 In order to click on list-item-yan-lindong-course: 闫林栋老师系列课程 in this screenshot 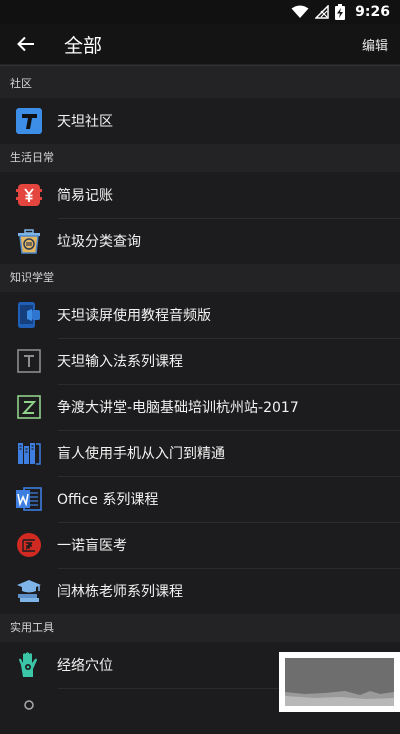, I will do `click(200, 591)`.